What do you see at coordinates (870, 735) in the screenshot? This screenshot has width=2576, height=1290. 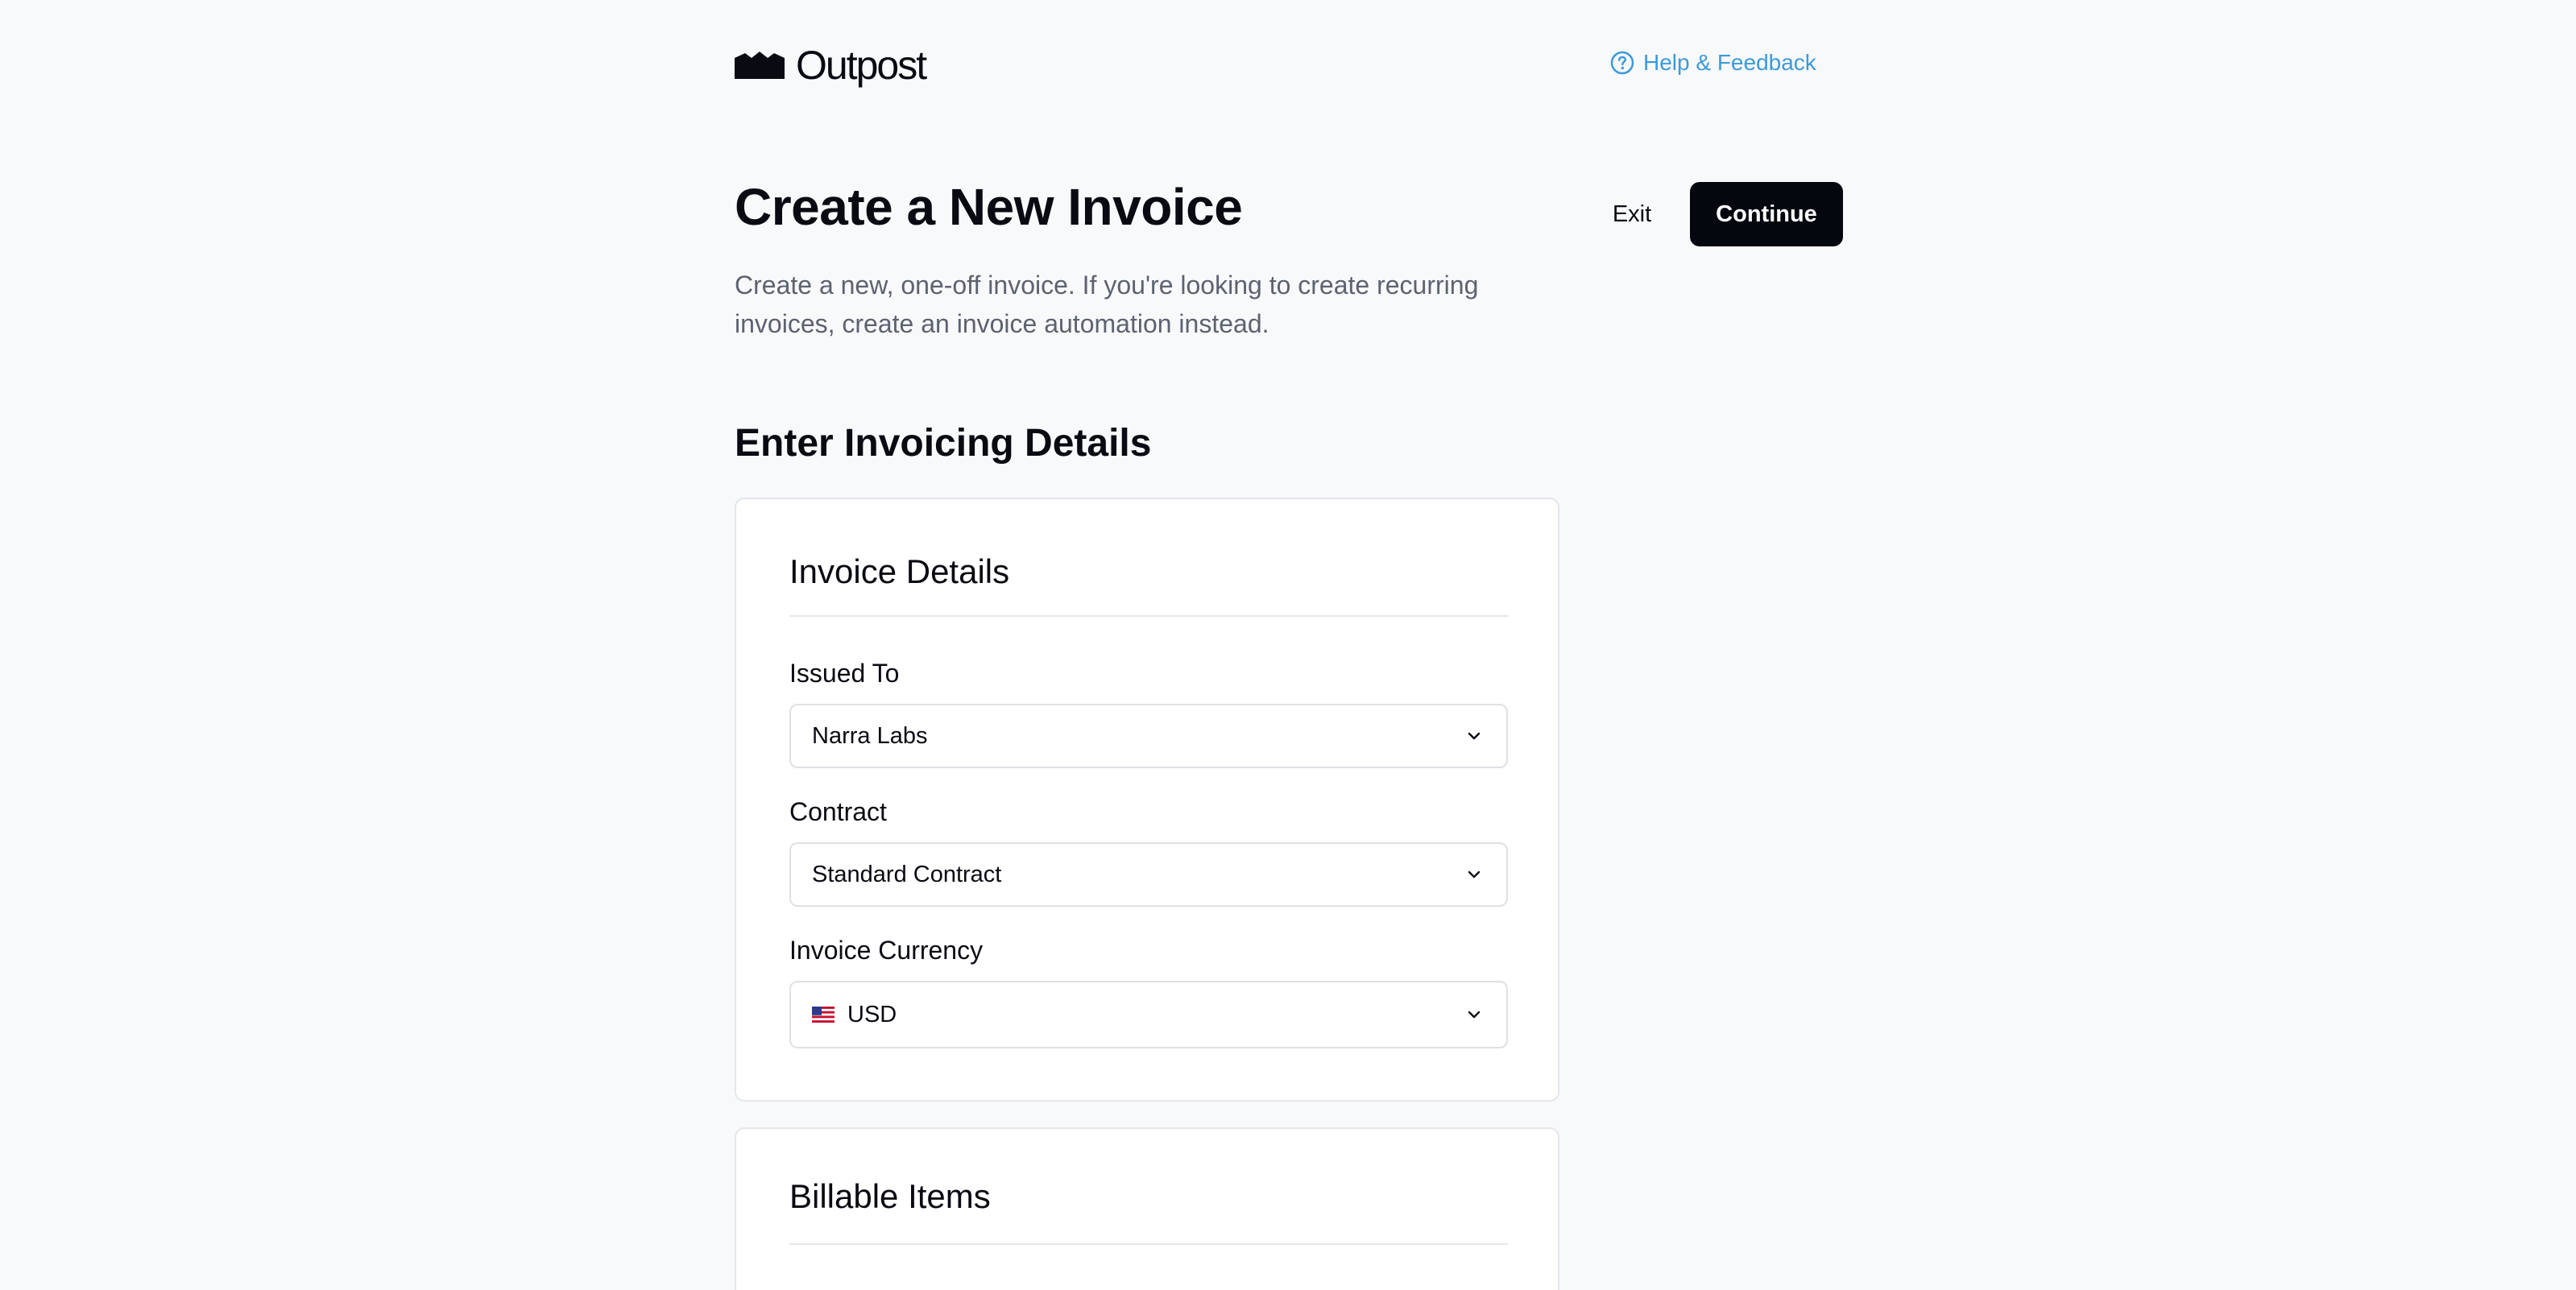 I see `issued-to-value: Narra Labs` at bounding box center [870, 735].